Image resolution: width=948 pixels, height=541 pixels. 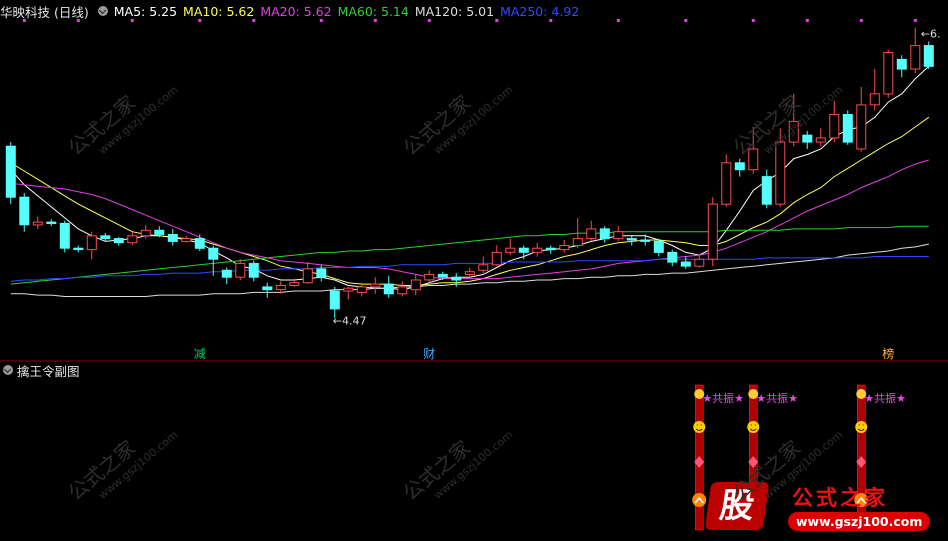 What do you see at coordinates (540, 11) in the screenshot?
I see `ma250-value: MA250: 4.92` at bounding box center [540, 11].